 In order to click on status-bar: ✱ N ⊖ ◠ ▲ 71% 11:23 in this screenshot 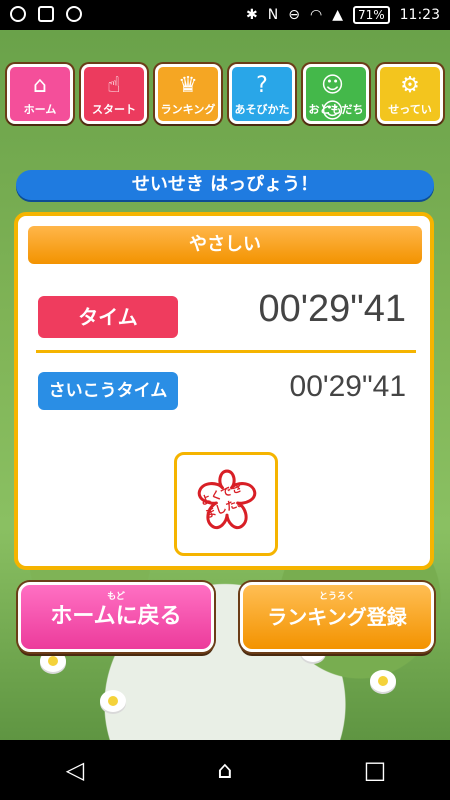, I will do `click(225, 15)`.